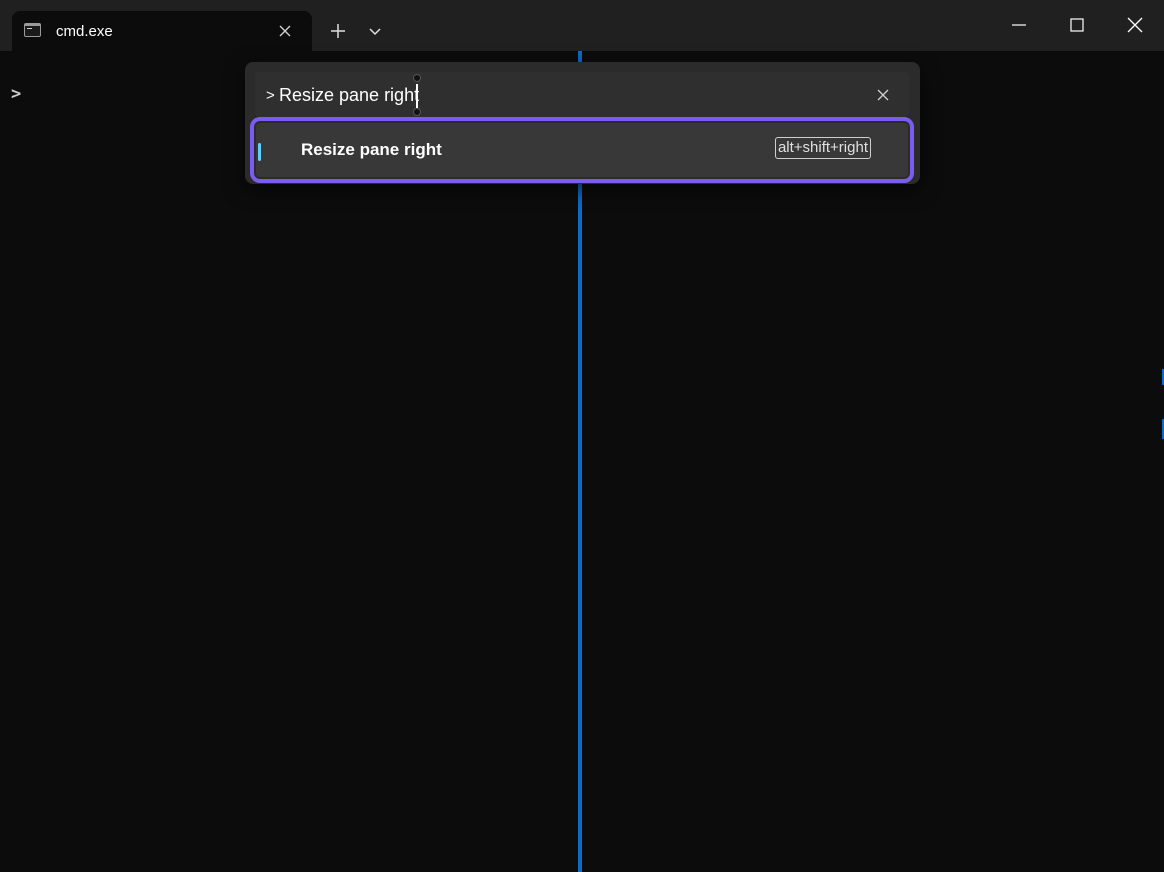 Image resolution: width=1164 pixels, height=872 pixels. I want to click on plus-icon, so click(338, 31).